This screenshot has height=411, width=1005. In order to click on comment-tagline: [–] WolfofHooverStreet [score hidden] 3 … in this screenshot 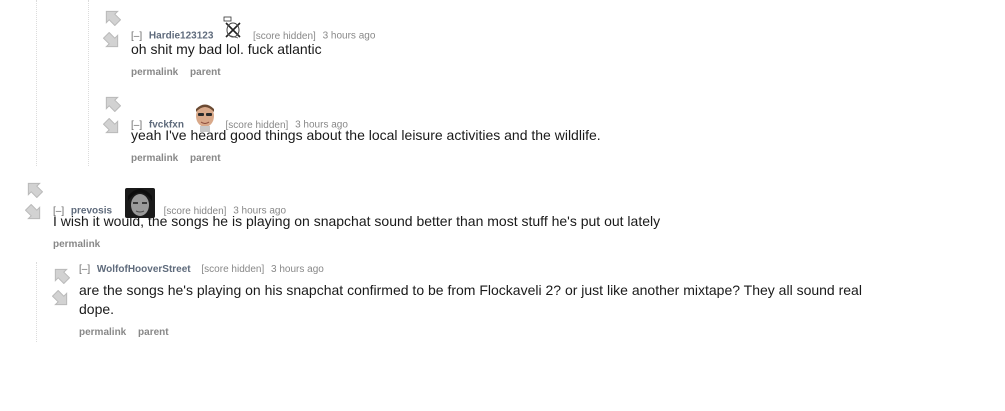, I will do `click(201, 270)`.